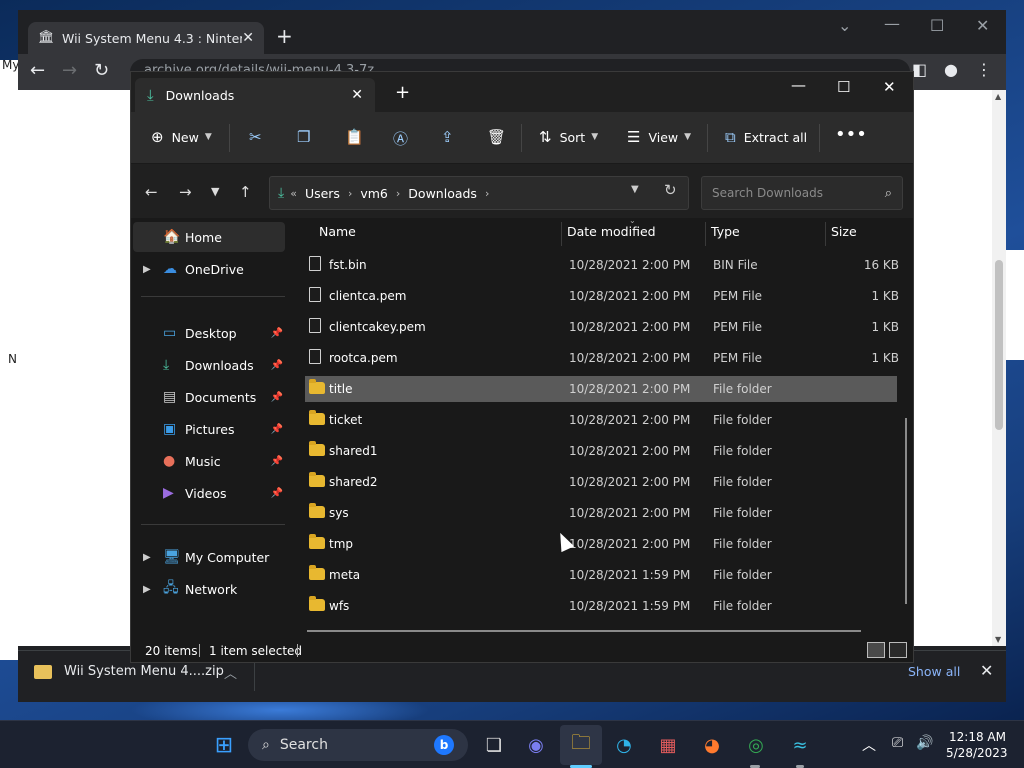  What do you see at coordinates (984, 69) in the screenshot?
I see `menu-kebab-icon: ⋮` at bounding box center [984, 69].